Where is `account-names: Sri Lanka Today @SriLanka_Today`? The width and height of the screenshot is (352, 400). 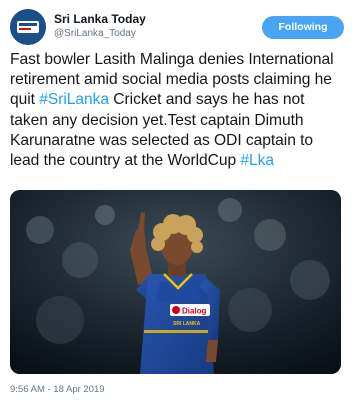
account-names: Sri Lanka Today @SriLanka_Today is located at coordinates (100, 26).